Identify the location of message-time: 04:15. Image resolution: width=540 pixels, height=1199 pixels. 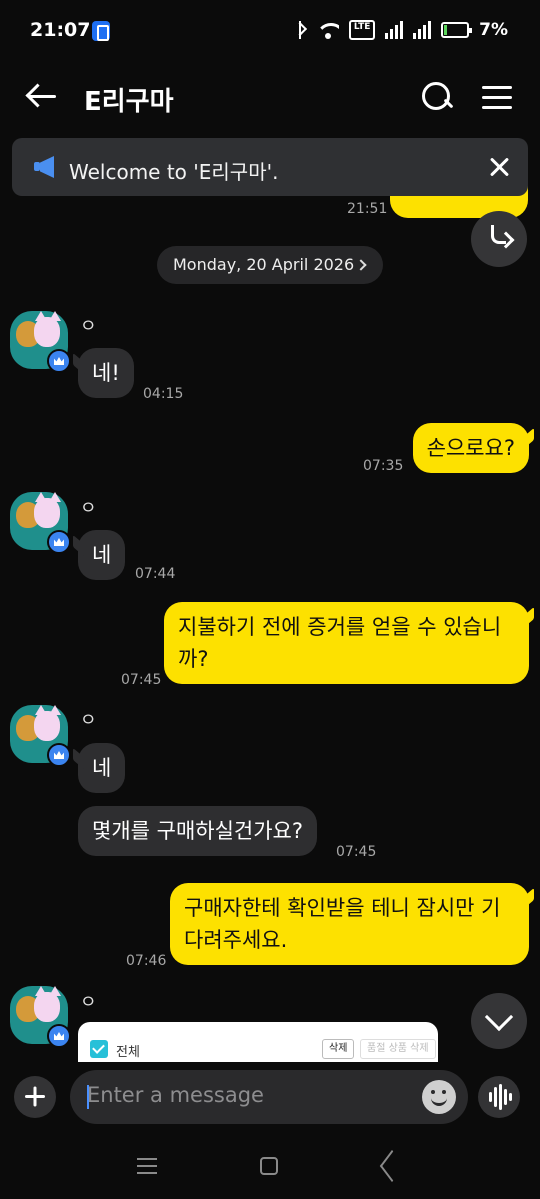
(163, 394).